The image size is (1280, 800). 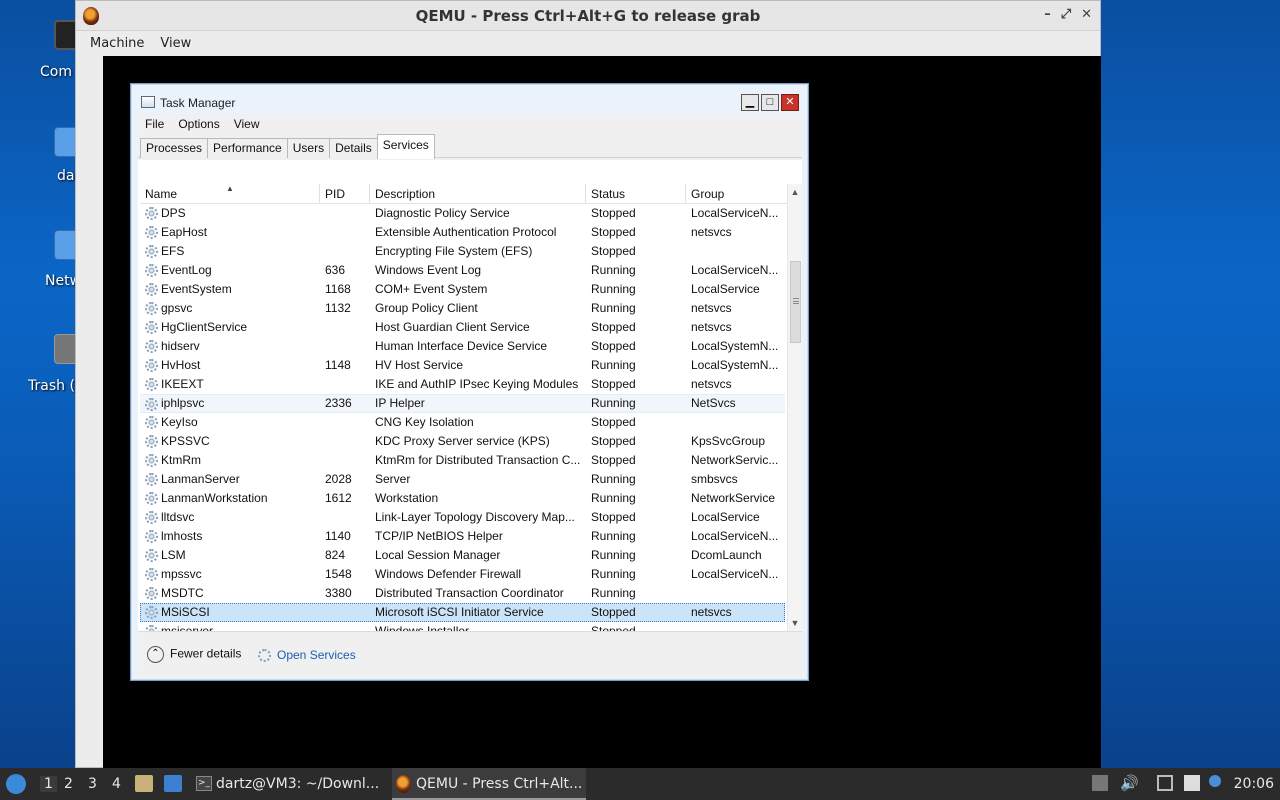 I want to click on clock: 20:06, so click(x=1253, y=784).